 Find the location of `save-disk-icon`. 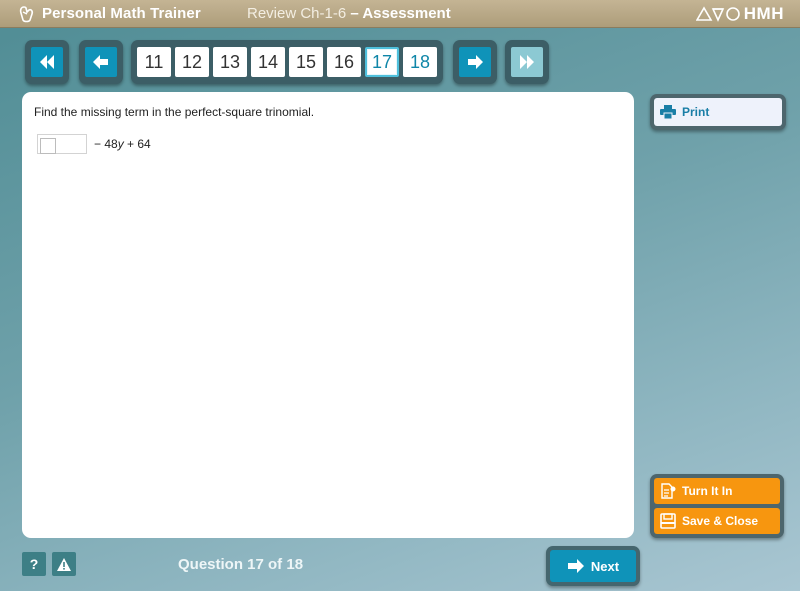

save-disk-icon is located at coordinates (668, 521).